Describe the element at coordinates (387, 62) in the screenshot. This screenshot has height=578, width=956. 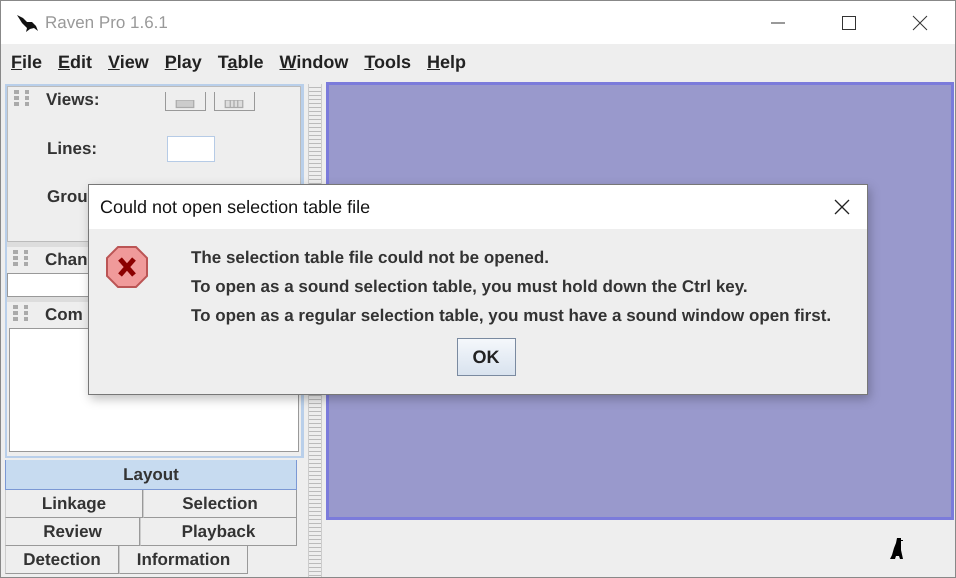
I see `menu-item: Tools` at that location.